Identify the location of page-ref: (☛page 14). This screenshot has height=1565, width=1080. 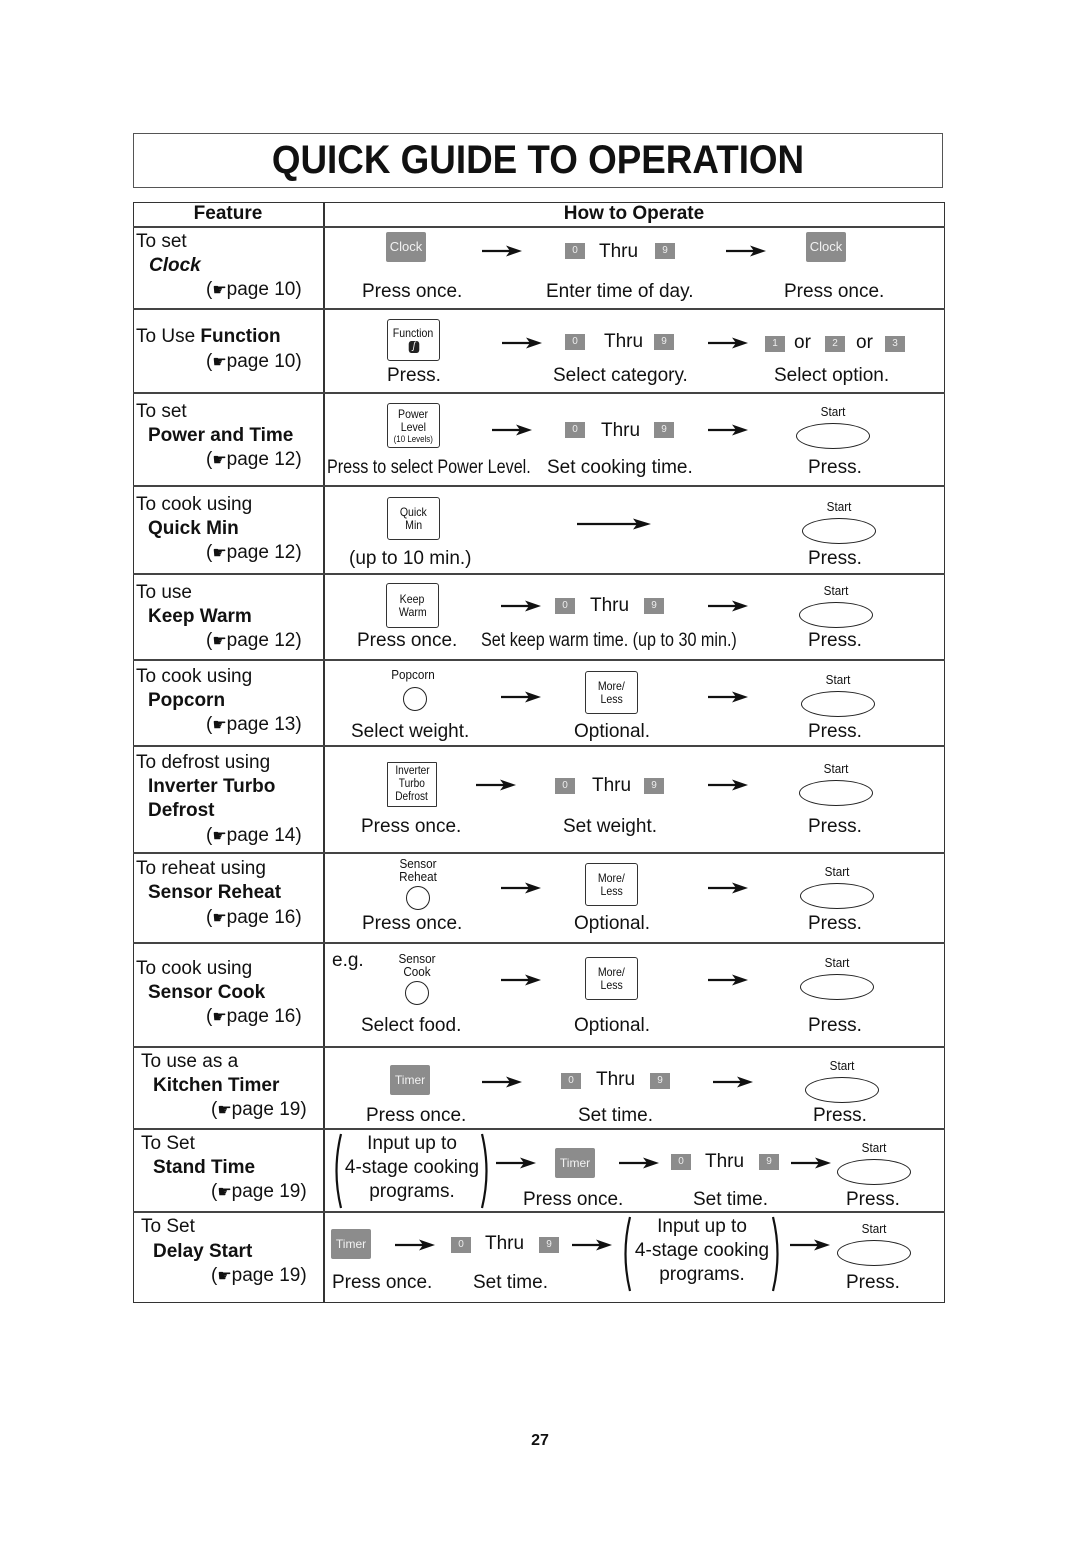
(254, 836).